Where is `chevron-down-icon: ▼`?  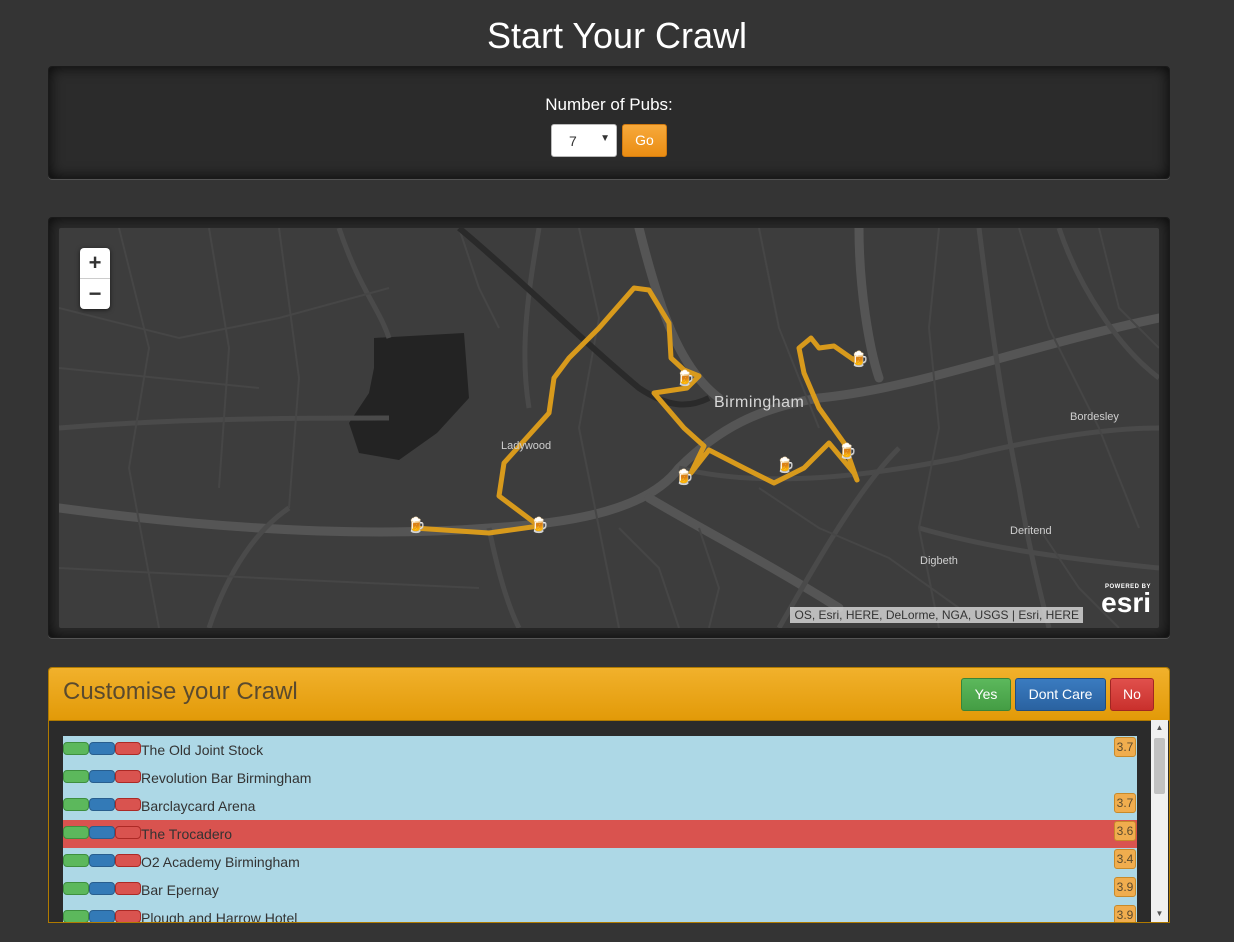
chevron-down-icon: ▼ is located at coordinates (605, 138).